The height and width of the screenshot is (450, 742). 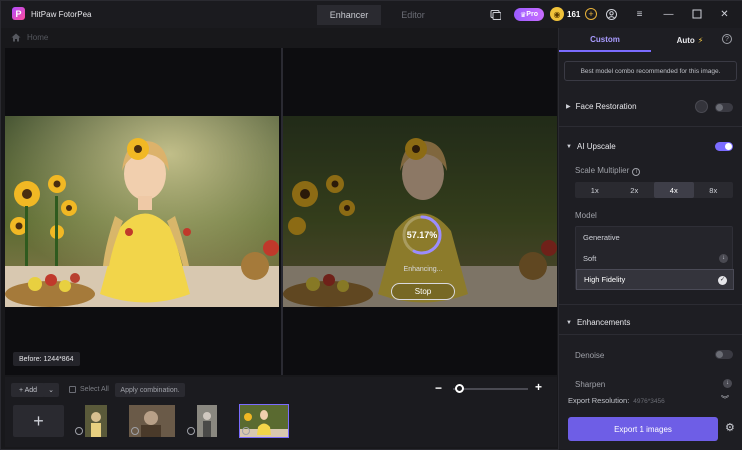 What do you see at coordinates (685, 40) in the screenshot?
I see `tab-auto-label: Auto` at bounding box center [685, 40].